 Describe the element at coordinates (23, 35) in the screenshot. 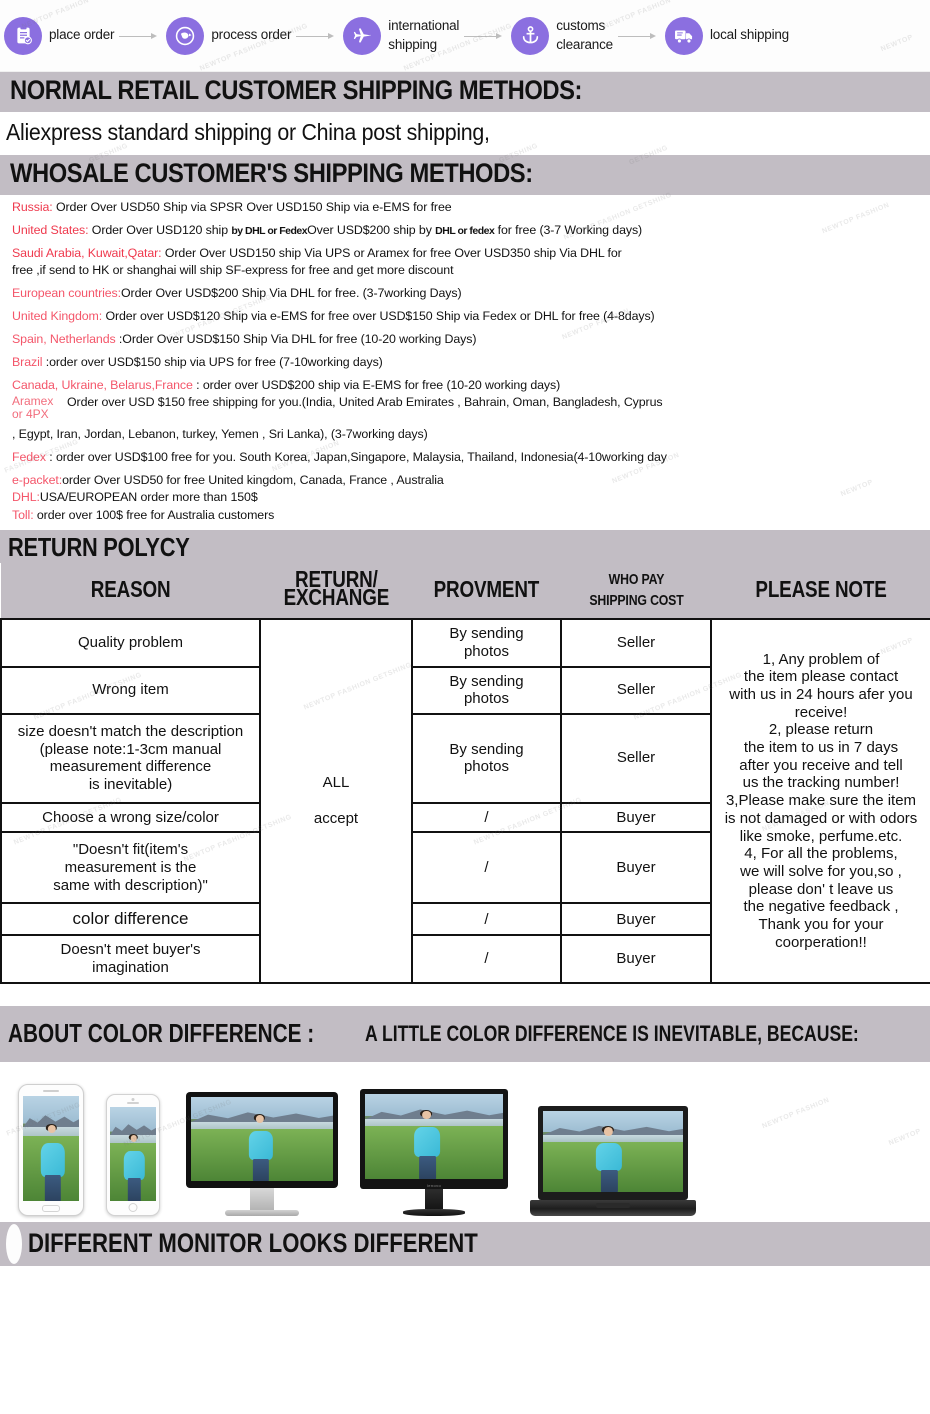

I see `clipboard-check-icon` at that location.